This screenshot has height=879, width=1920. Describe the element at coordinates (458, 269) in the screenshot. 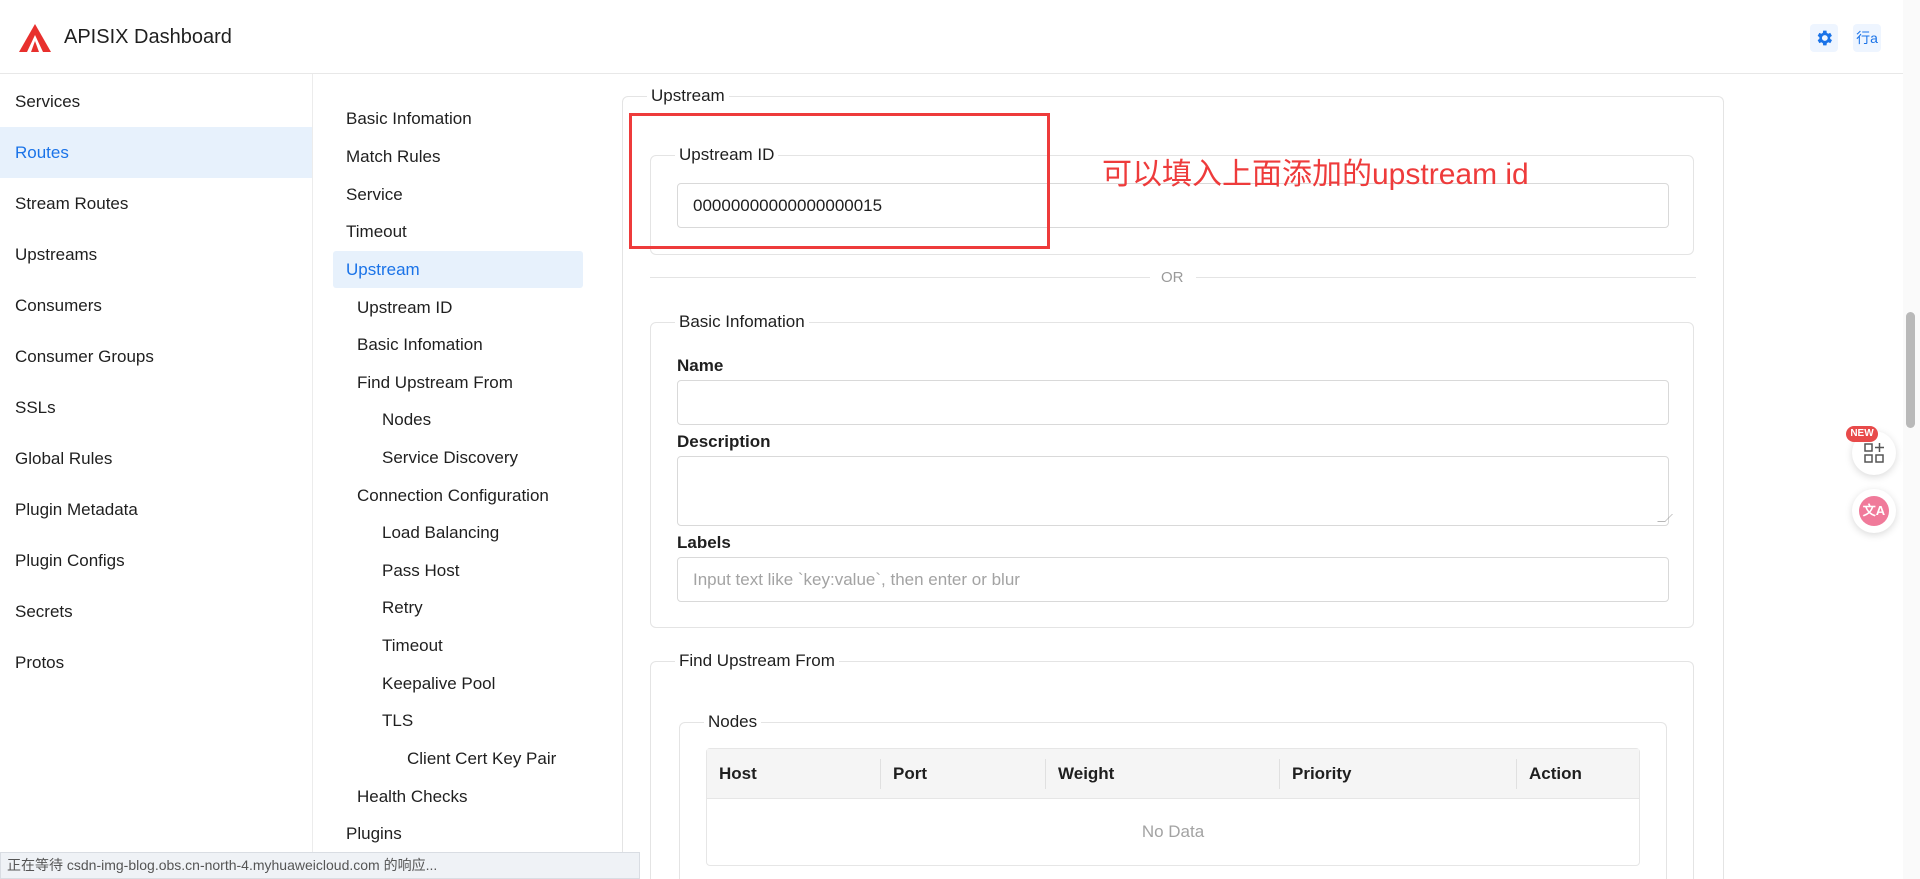

I see `anchor-upstream: Upstream` at that location.